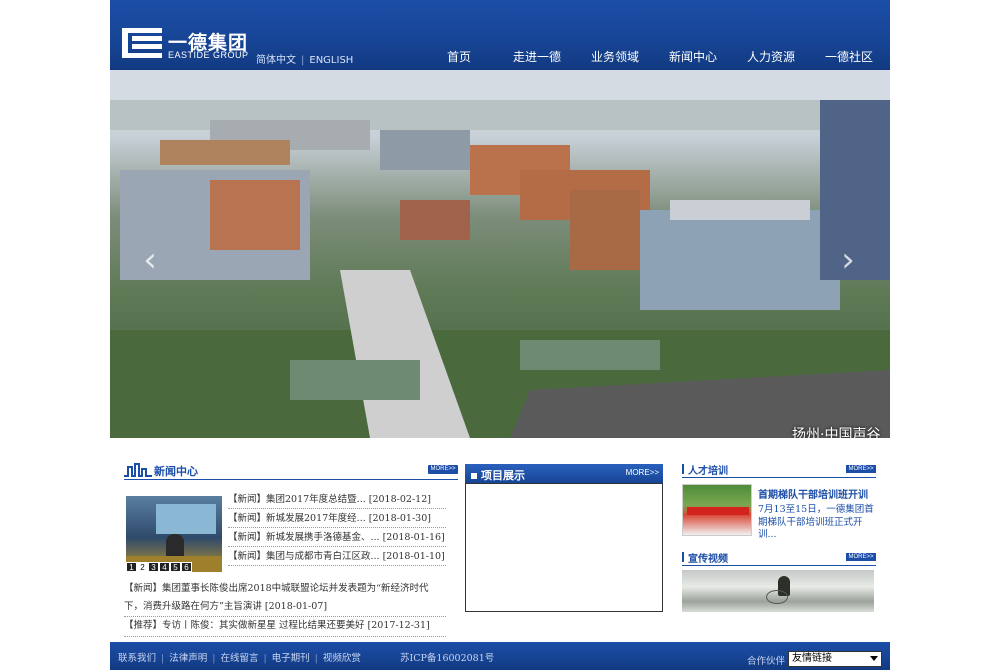  I want to click on pager-1: 1, so click(131, 567).